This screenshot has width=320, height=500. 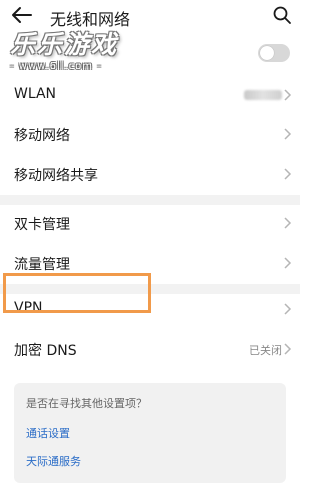 I want to click on row-wlan: WLAN, so click(x=150, y=95).